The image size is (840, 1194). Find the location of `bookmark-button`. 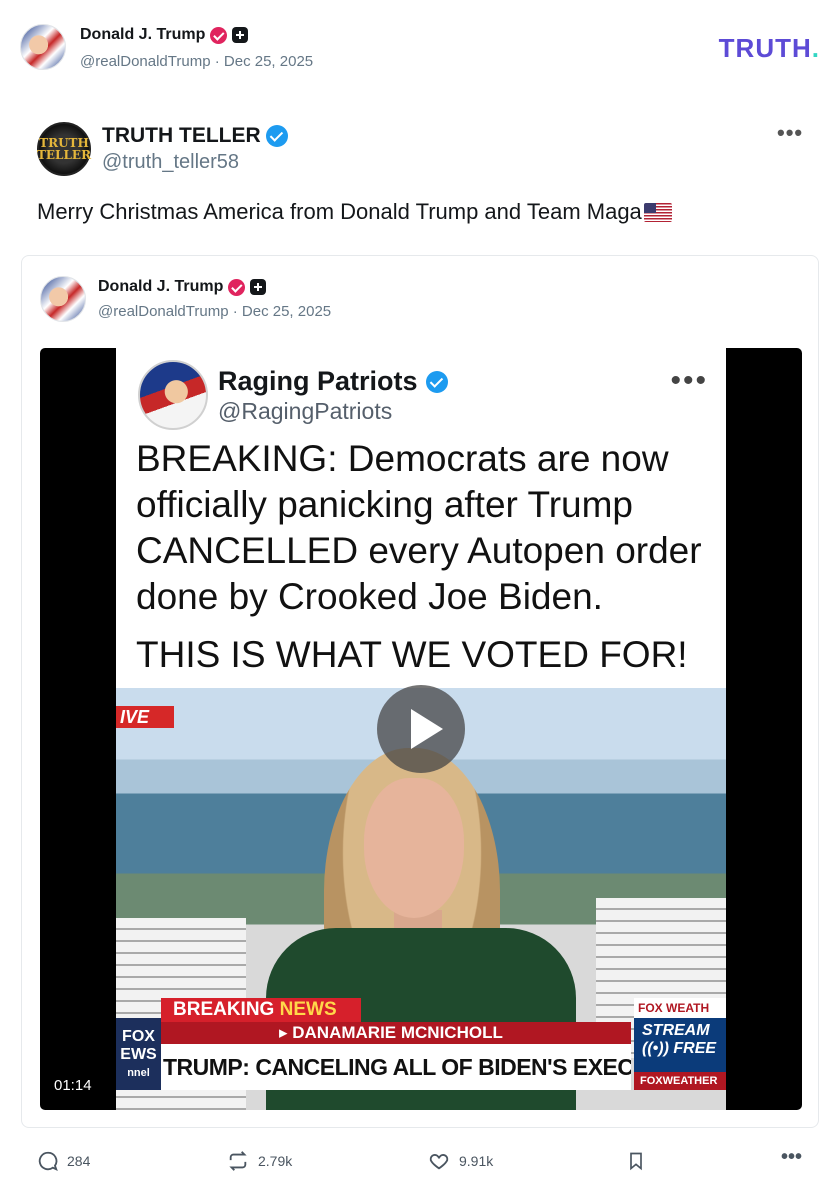

bookmark-button is located at coordinates (636, 1161).